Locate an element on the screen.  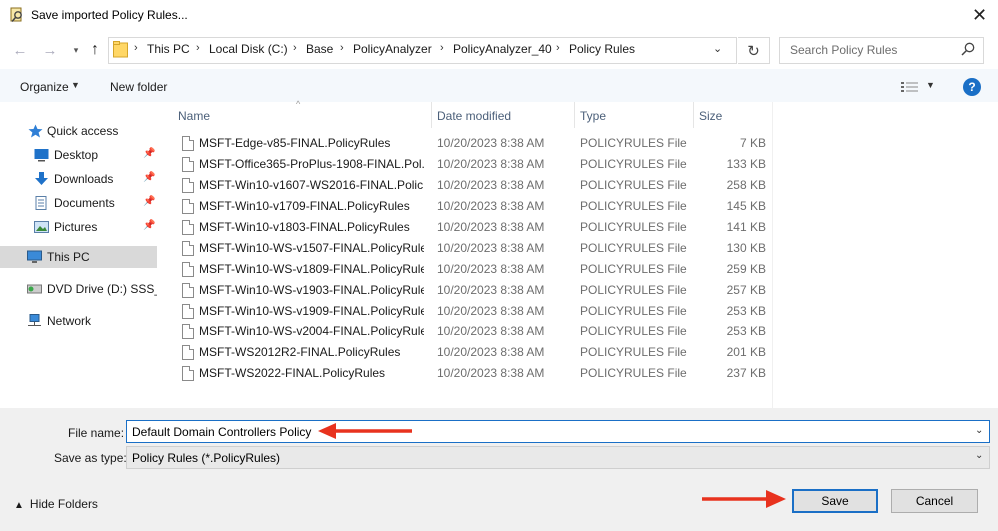
save-button: Save is located at coordinates (835, 501).